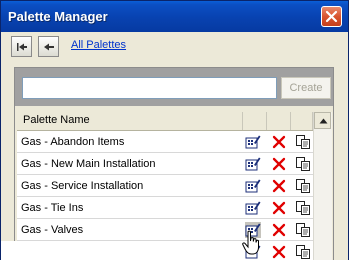 Image resolution: width=349 pixels, height=260 pixels. I want to click on window-title: Palette Manager, so click(58, 16).